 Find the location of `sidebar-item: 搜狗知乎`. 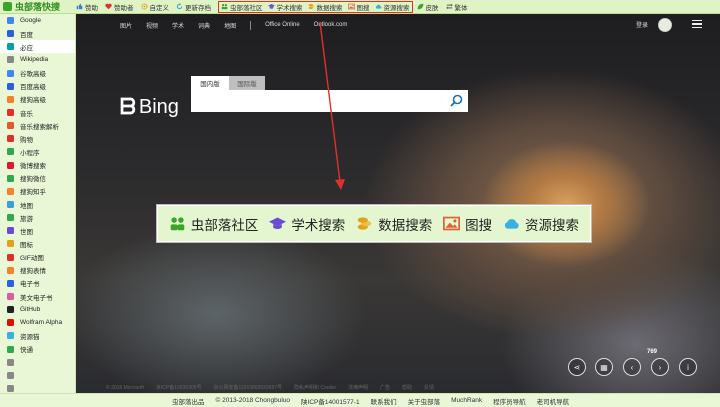

sidebar-item: 搜狗知乎 is located at coordinates (37, 191).